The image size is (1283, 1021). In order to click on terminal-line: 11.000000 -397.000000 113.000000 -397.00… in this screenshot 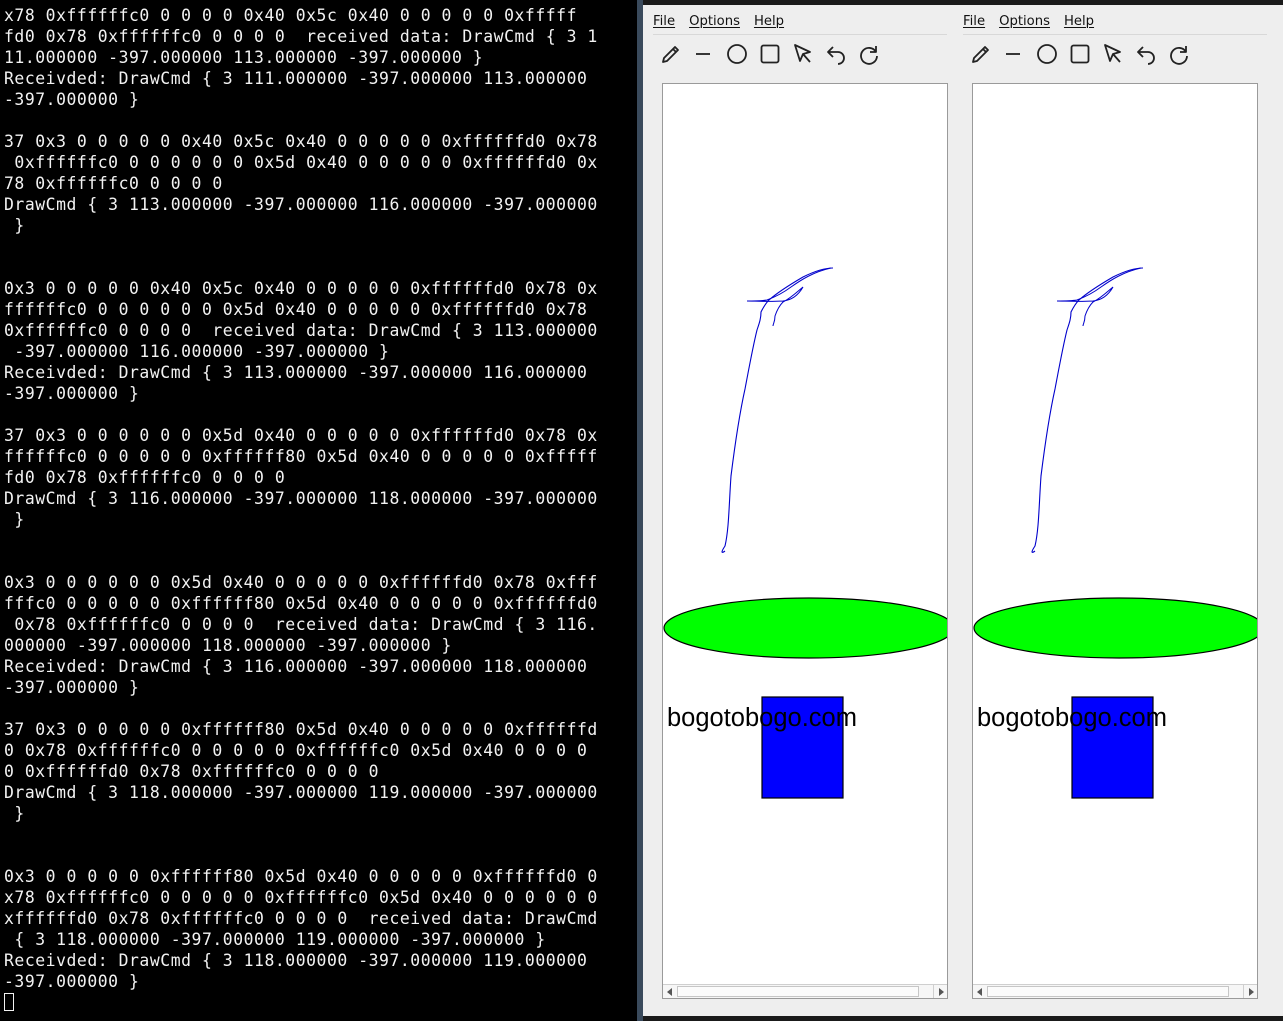, I will do `click(244, 57)`.